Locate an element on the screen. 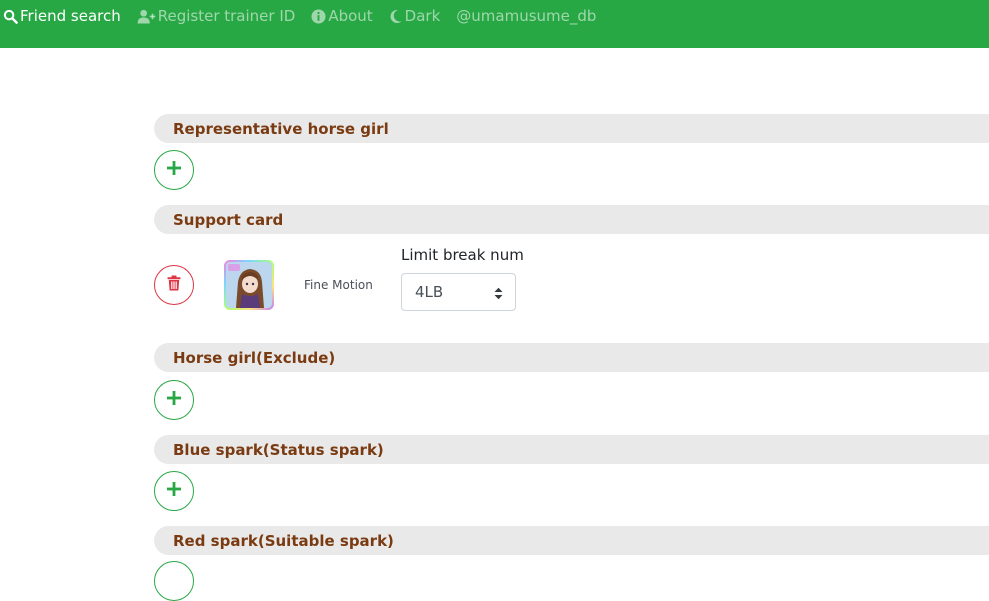 This screenshot has height=601, width=989. section-exclude-header: Horse girl(Exclude) is located at coordinates (571, 357).